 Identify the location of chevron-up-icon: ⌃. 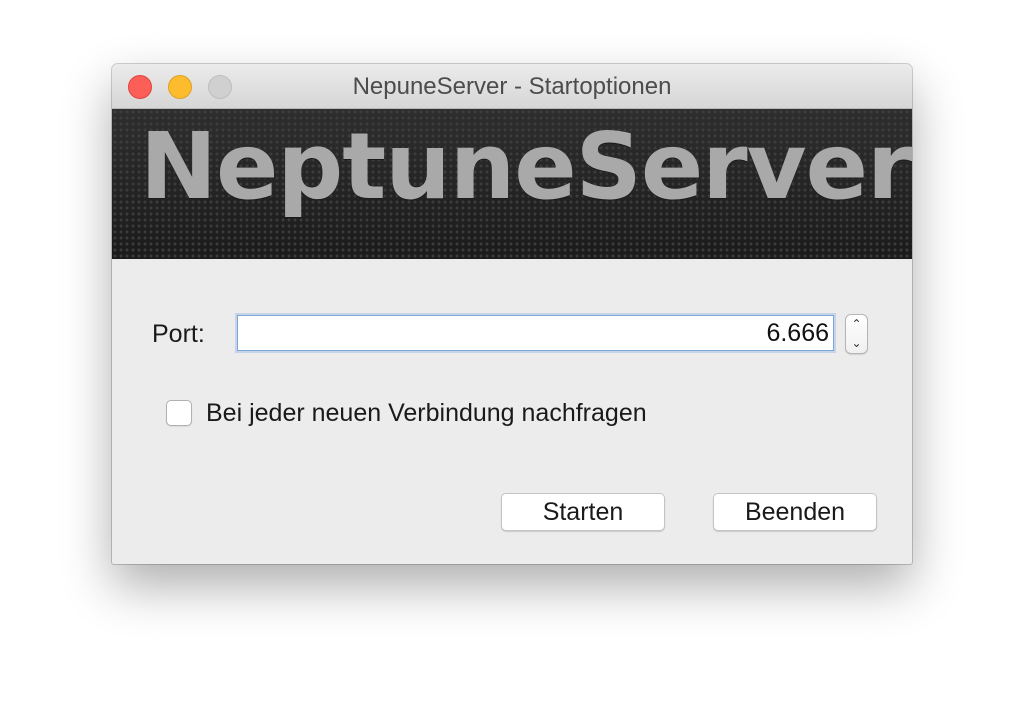
(856, 324).